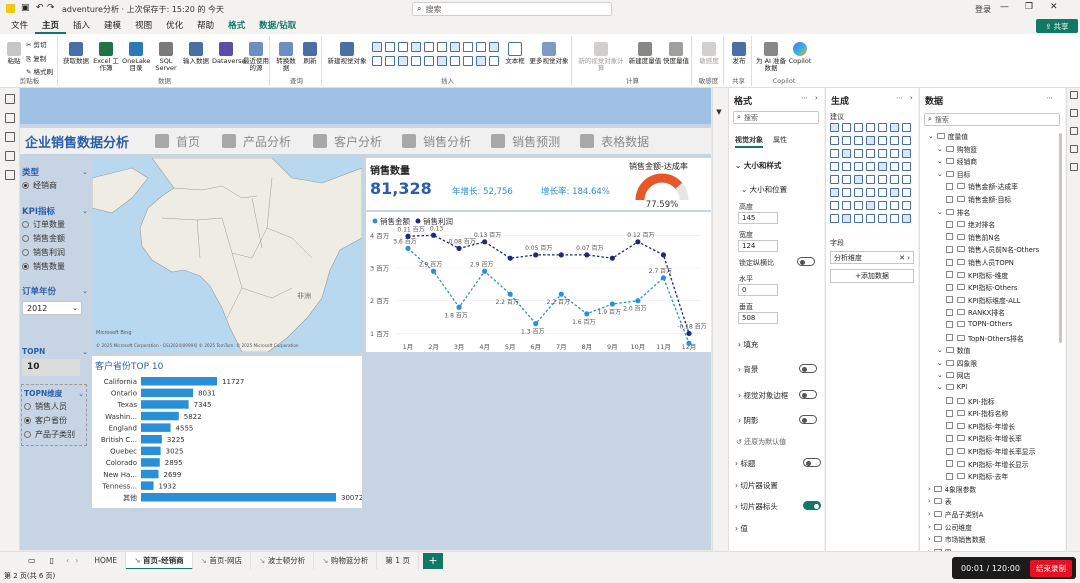  I want to click on more-visuals-button: 更多视觉对象, so click(549, 53).